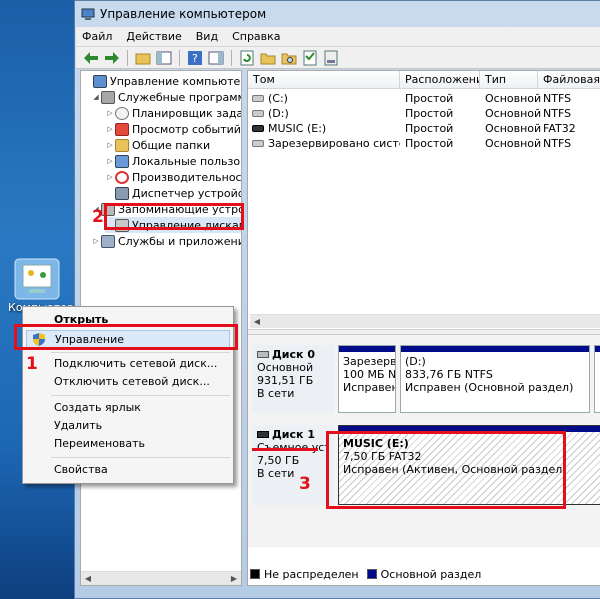 This screenshot has width=600, height=599. I want to click on volume-table-header: Том Расположение Тип Файловая с, so click(424, 80).